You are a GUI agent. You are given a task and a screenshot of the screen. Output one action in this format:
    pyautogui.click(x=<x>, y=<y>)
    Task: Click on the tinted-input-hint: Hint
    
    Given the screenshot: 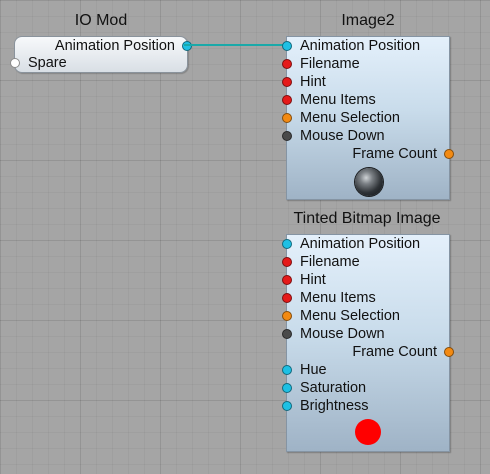 What is the action you would take?
    pyautogui.click(x=304, y=280)
    